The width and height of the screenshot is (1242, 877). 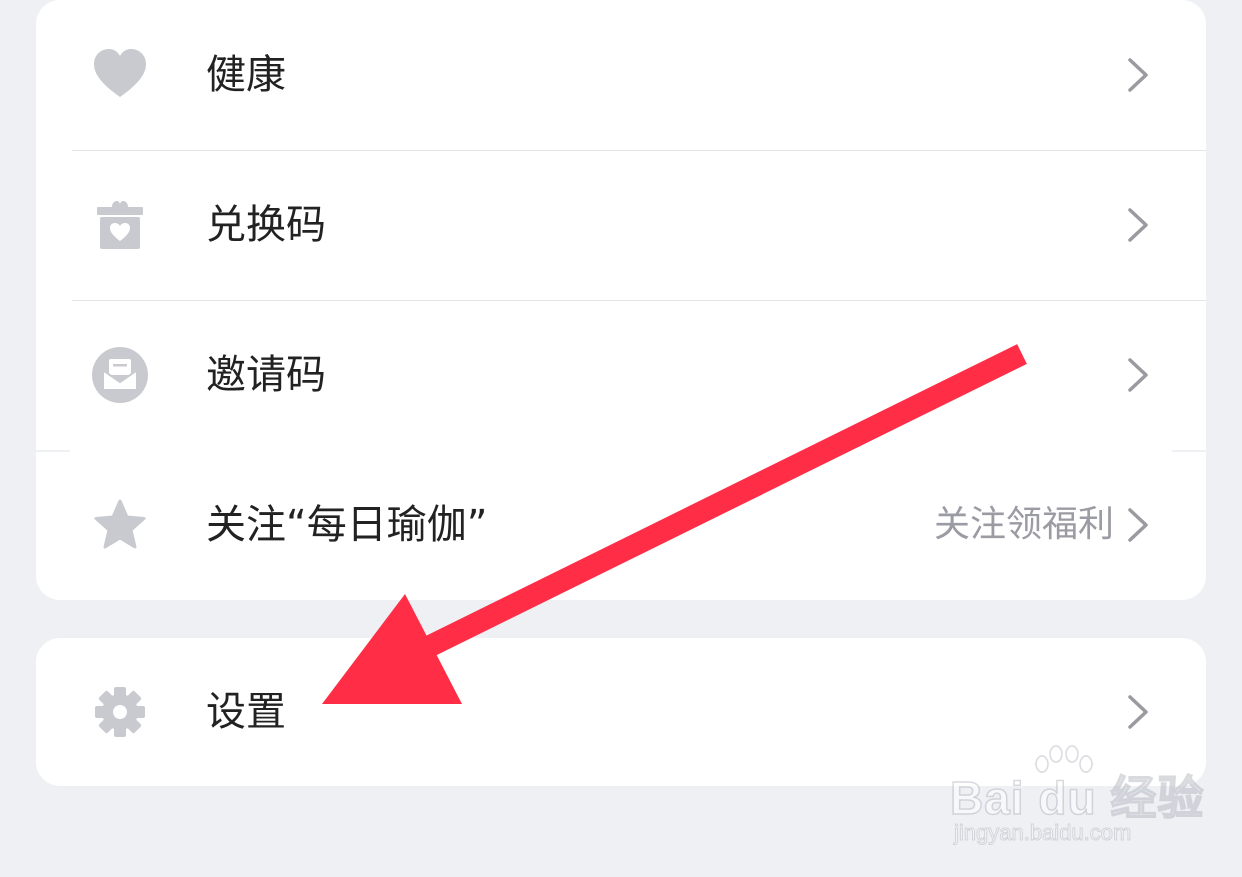 I want to click on star-icon, so click(x=120, y=525).